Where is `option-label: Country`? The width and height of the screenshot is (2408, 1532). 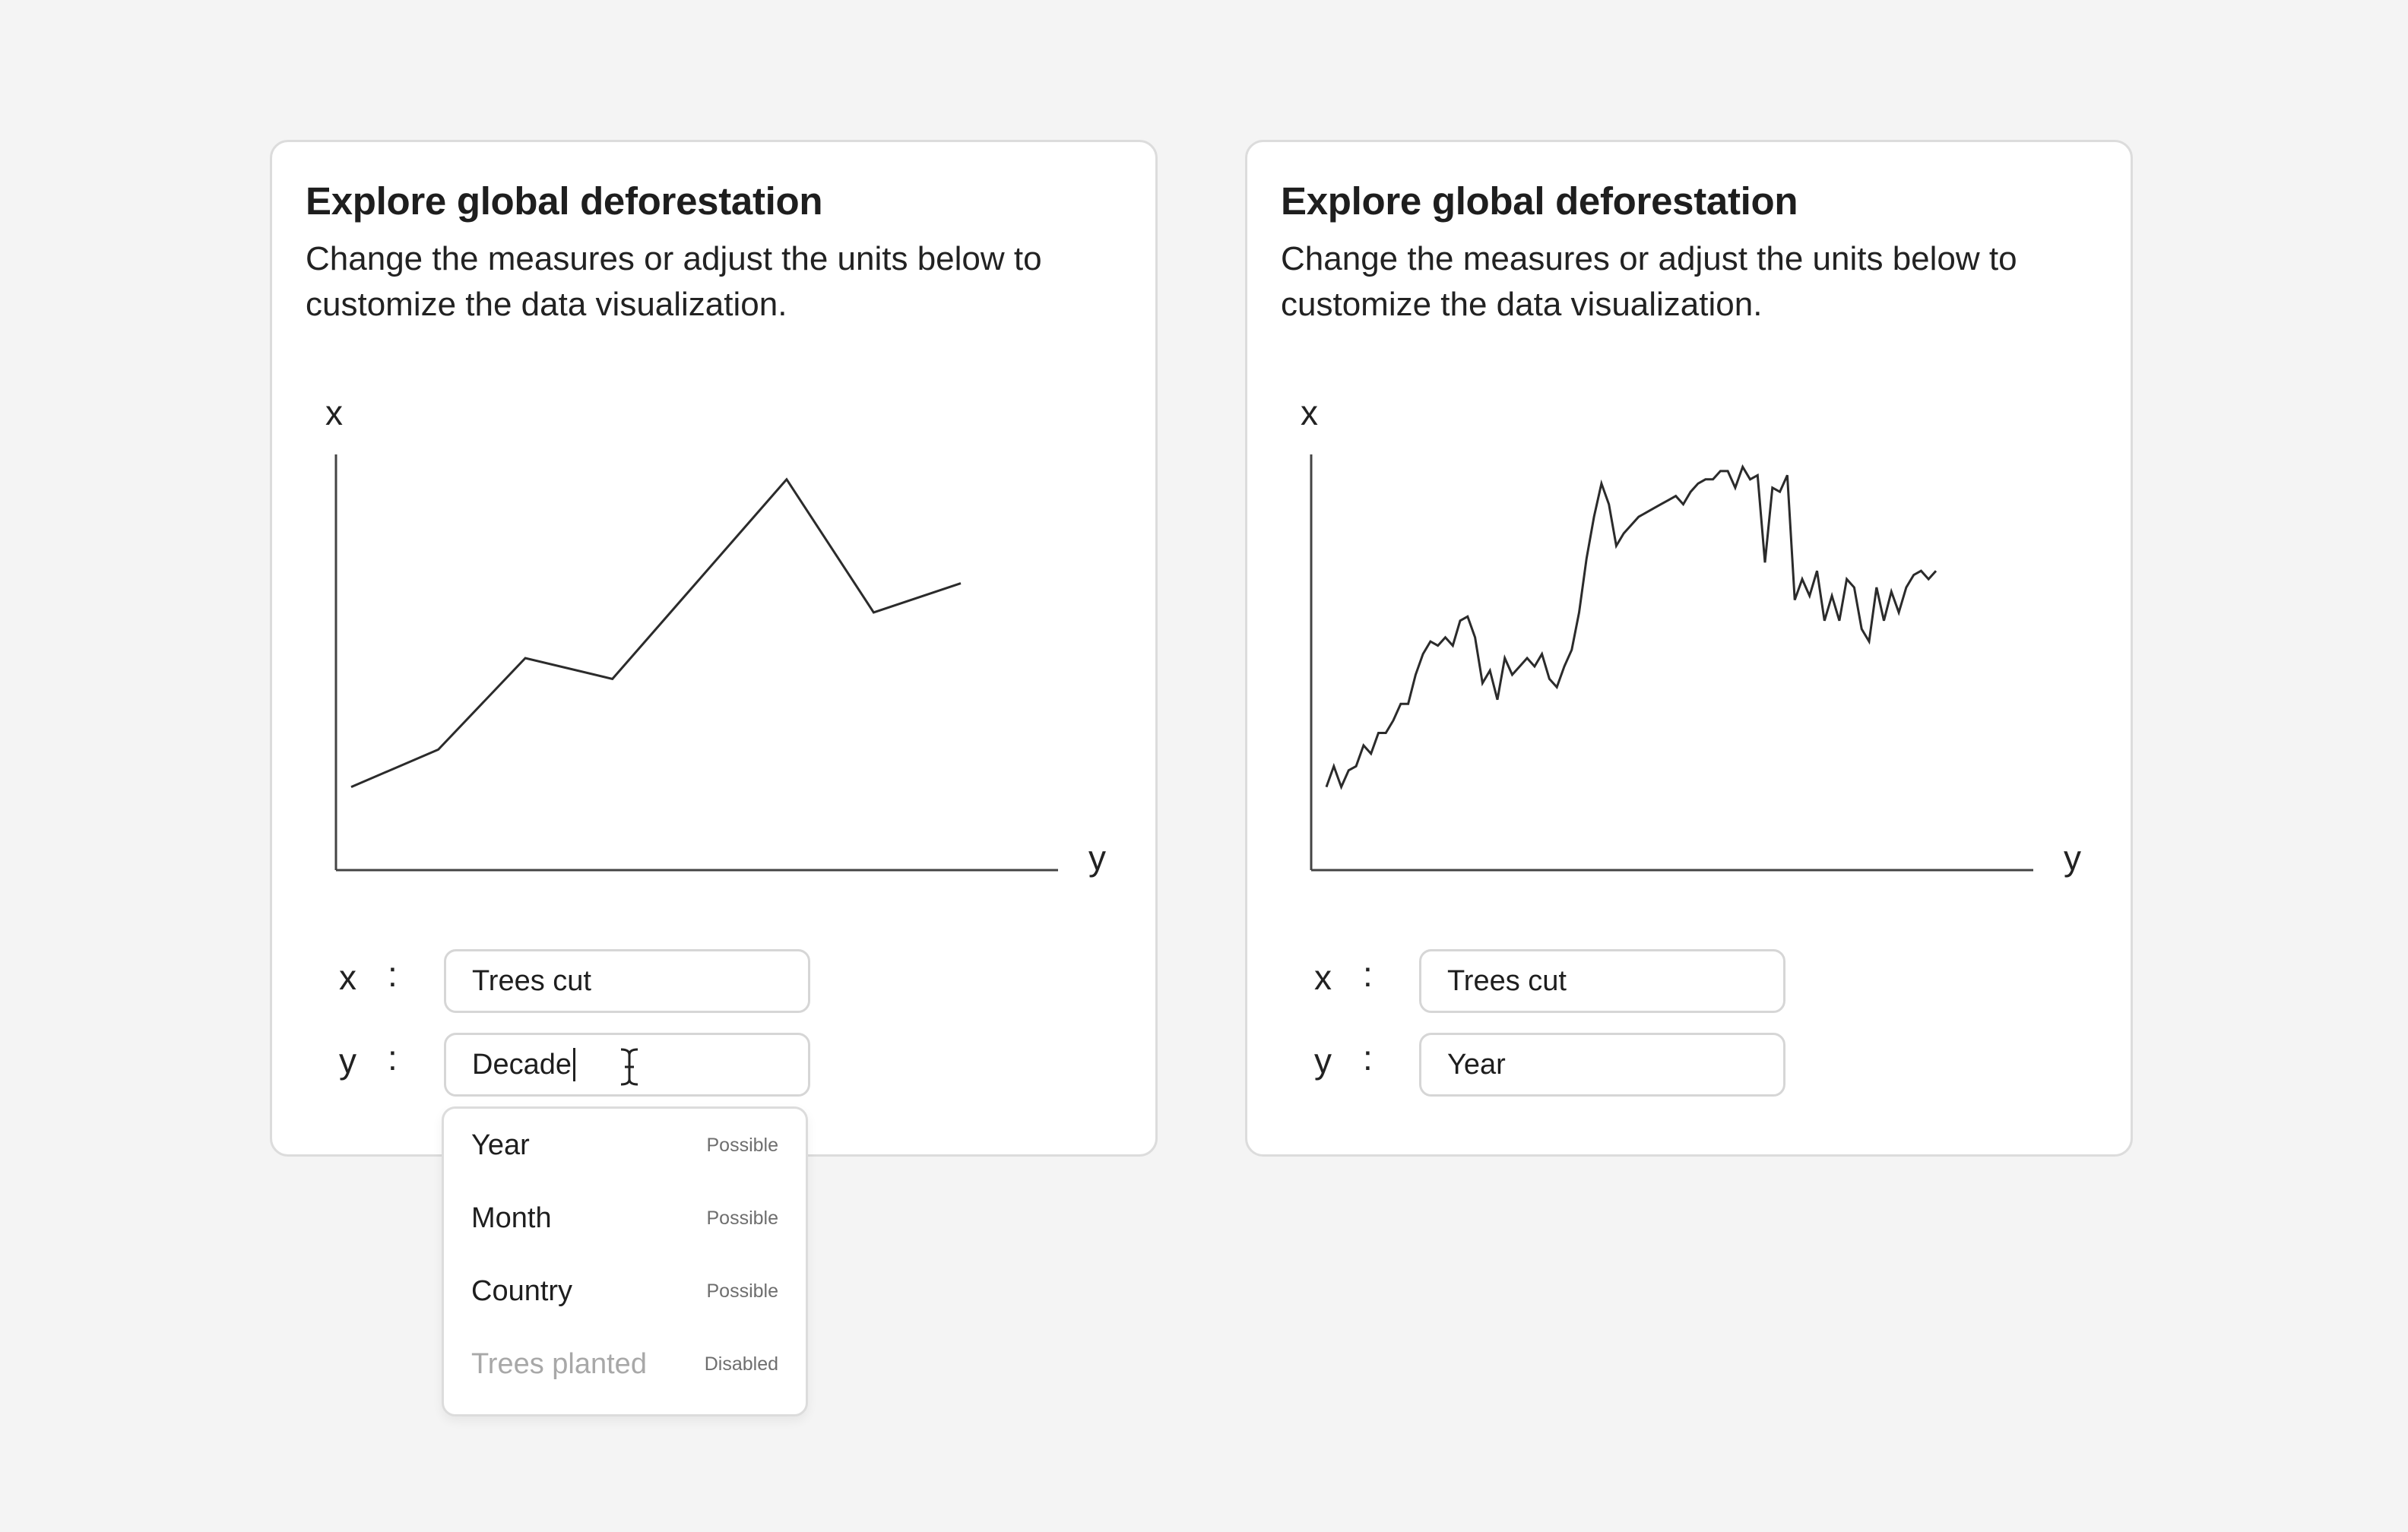
option-label: Country is located at coordinates (522, 1290).